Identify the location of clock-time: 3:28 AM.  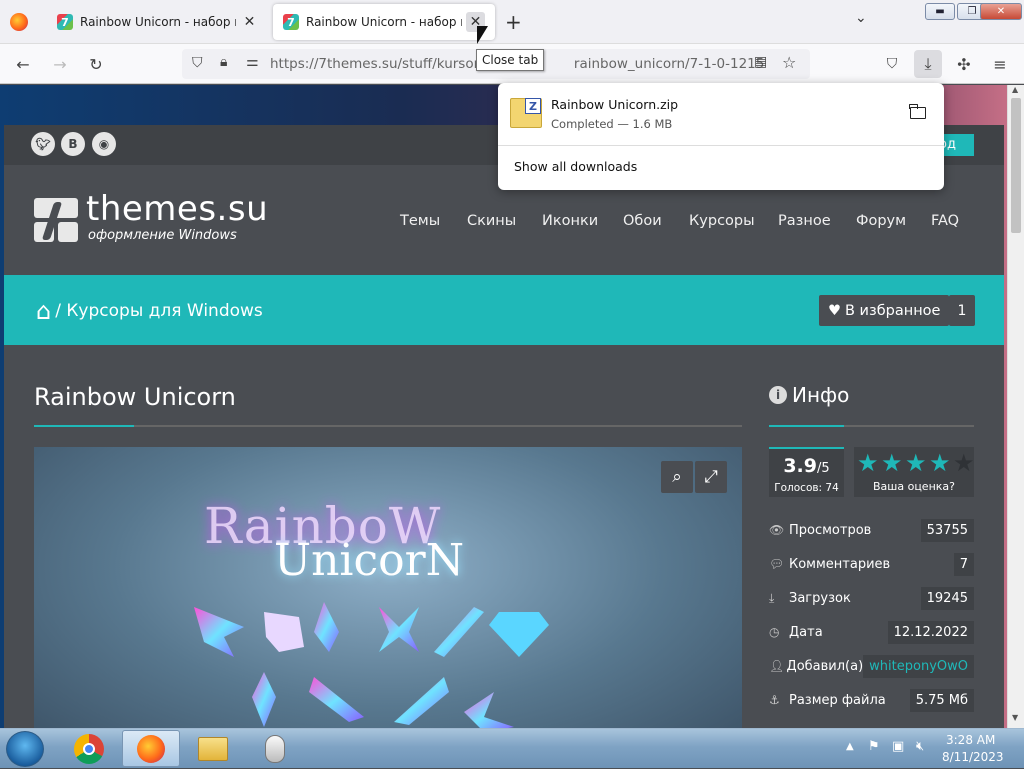
(970, 740).